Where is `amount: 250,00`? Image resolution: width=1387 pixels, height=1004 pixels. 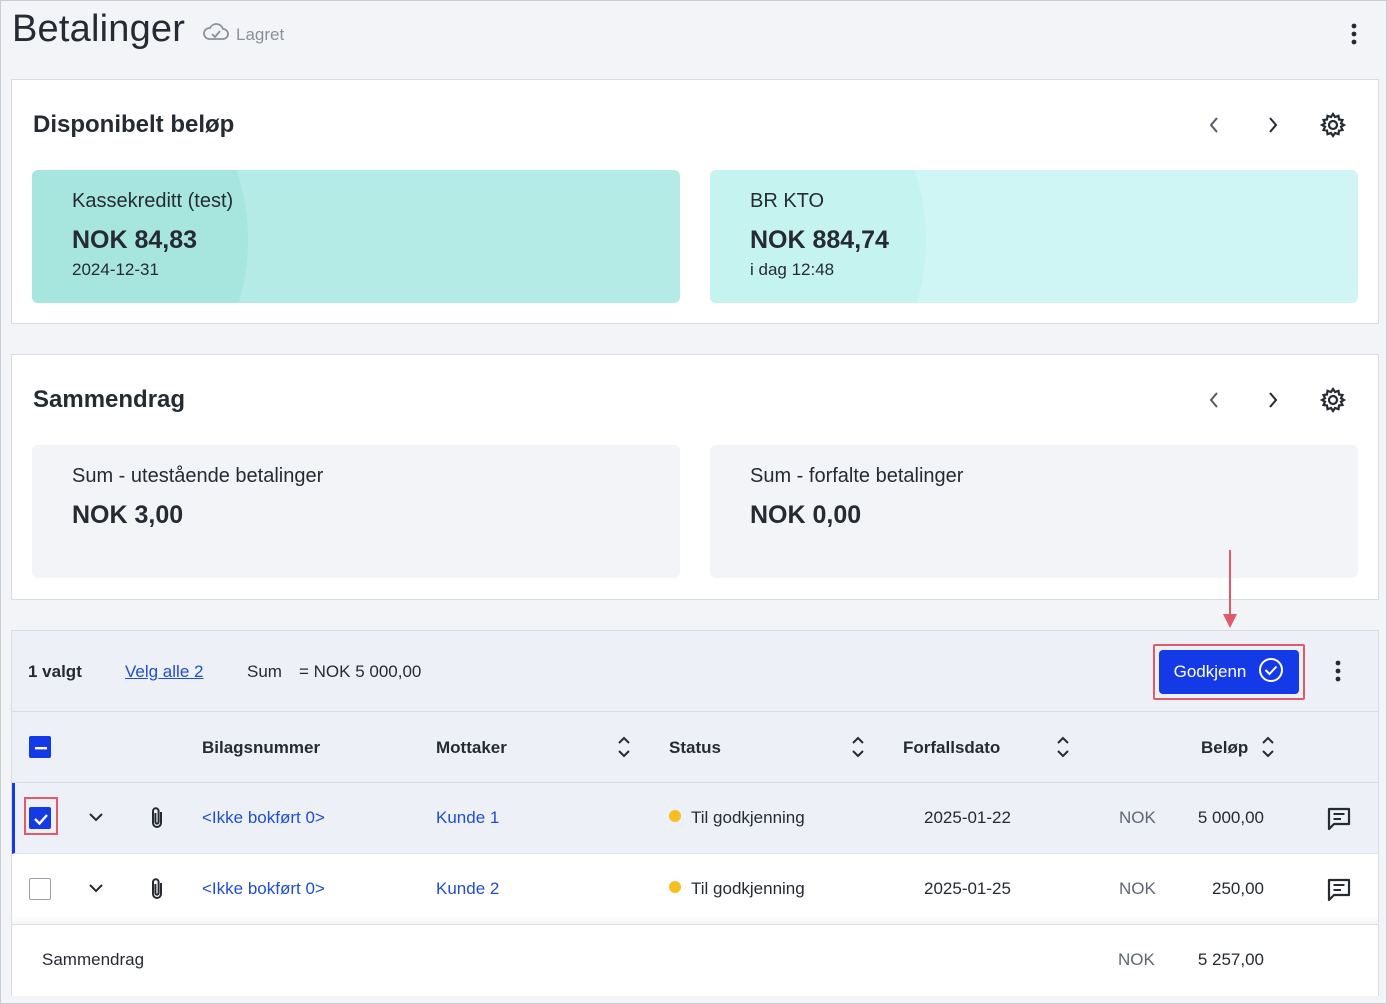 amount: 250,00 is located at coordinates (1238, 888).